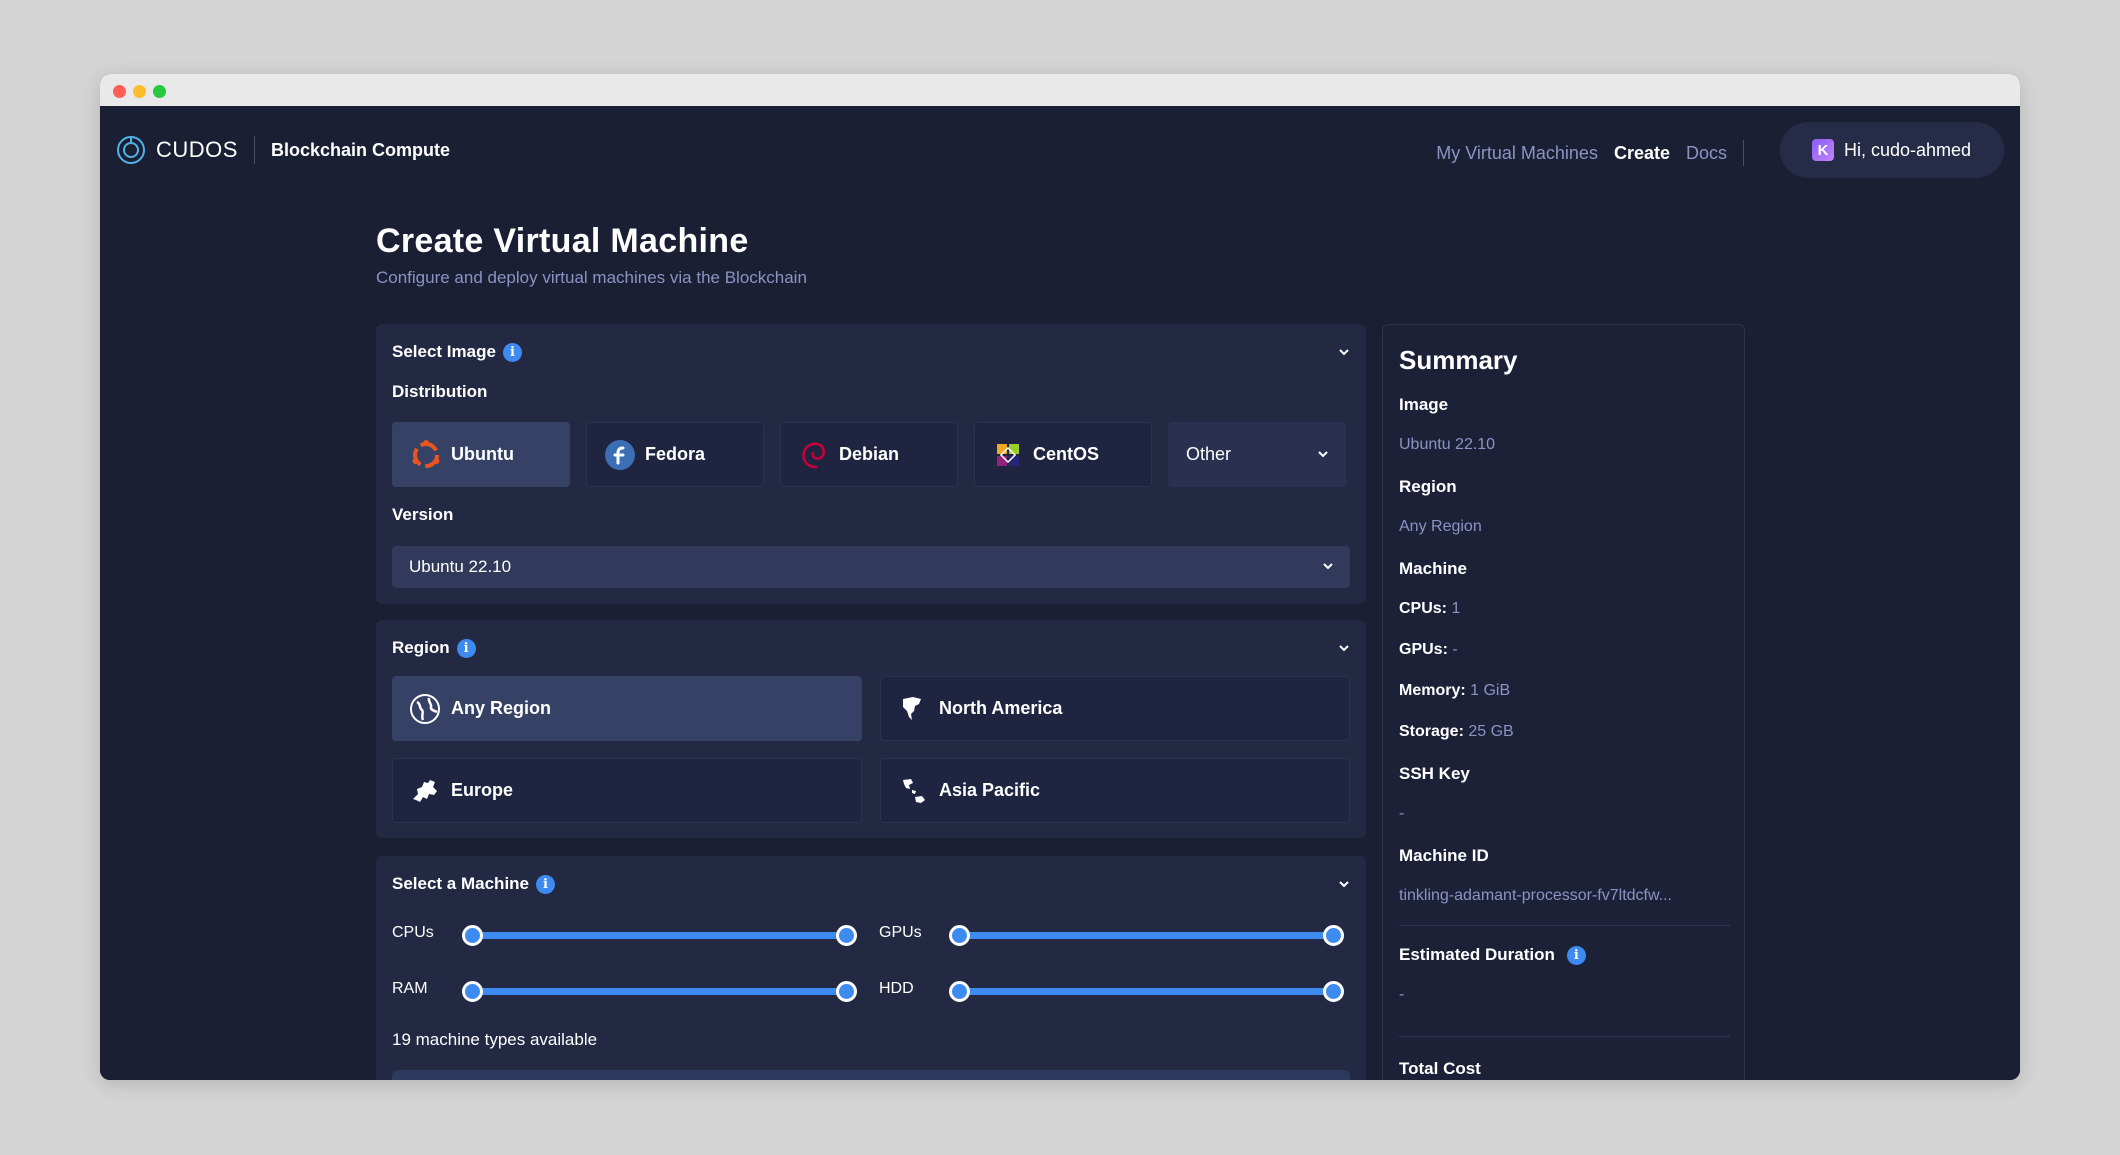 The image size is (2120, 1155). I want to click on select-machine-header: Select a Machine i, so click(474, 884).